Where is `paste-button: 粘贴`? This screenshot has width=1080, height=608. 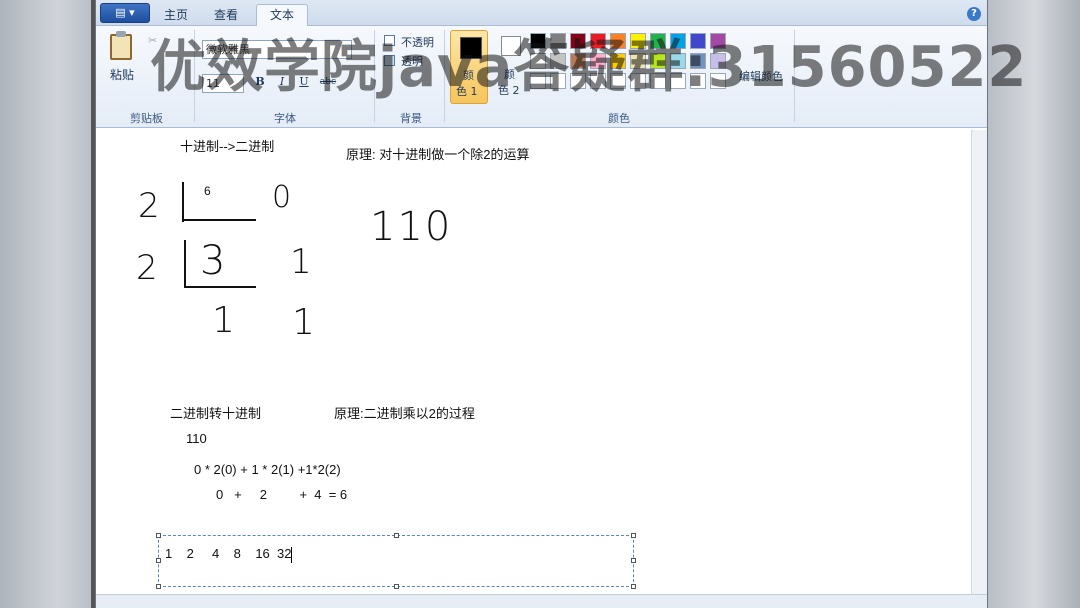 paste-button: 粘贴 is located at coordinates (122, 74).